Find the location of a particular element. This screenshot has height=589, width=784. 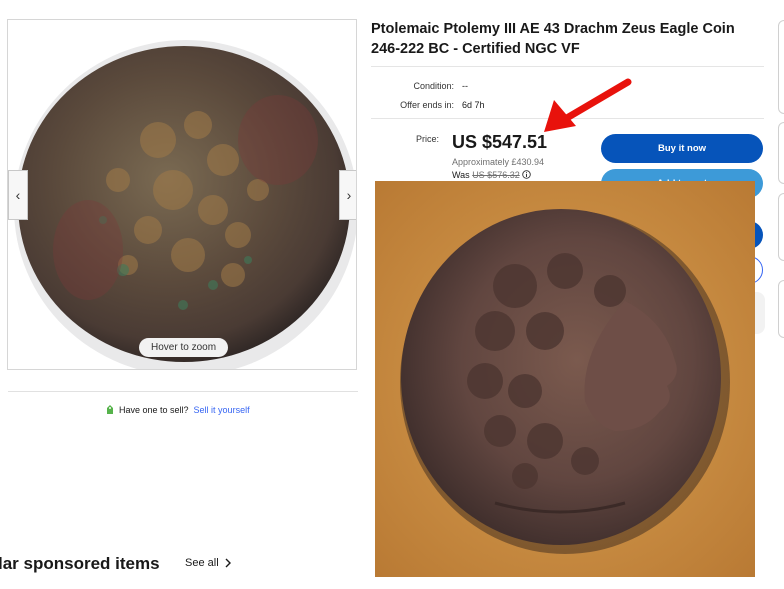

offer-ends-label: Offer ends in: is located at coordinates (427, 105).